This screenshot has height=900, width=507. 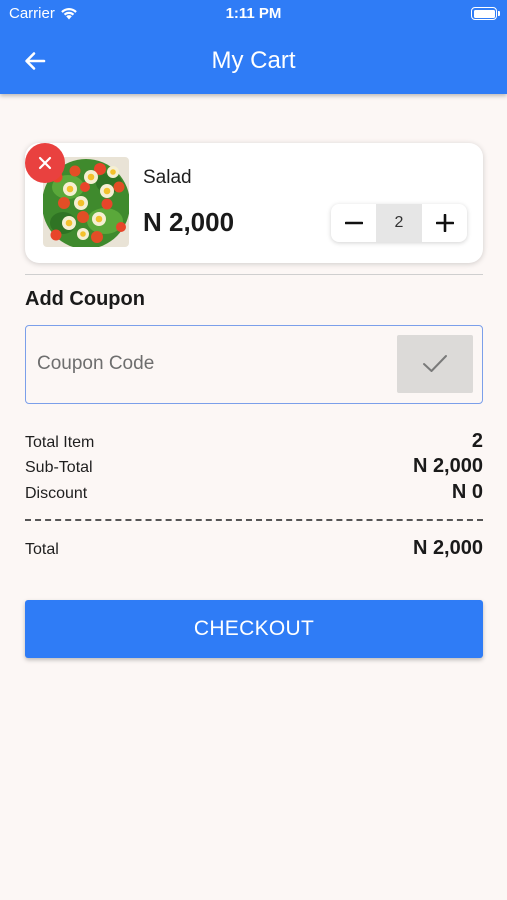 I want to click on coupon-field, so click(x=254, y=364).